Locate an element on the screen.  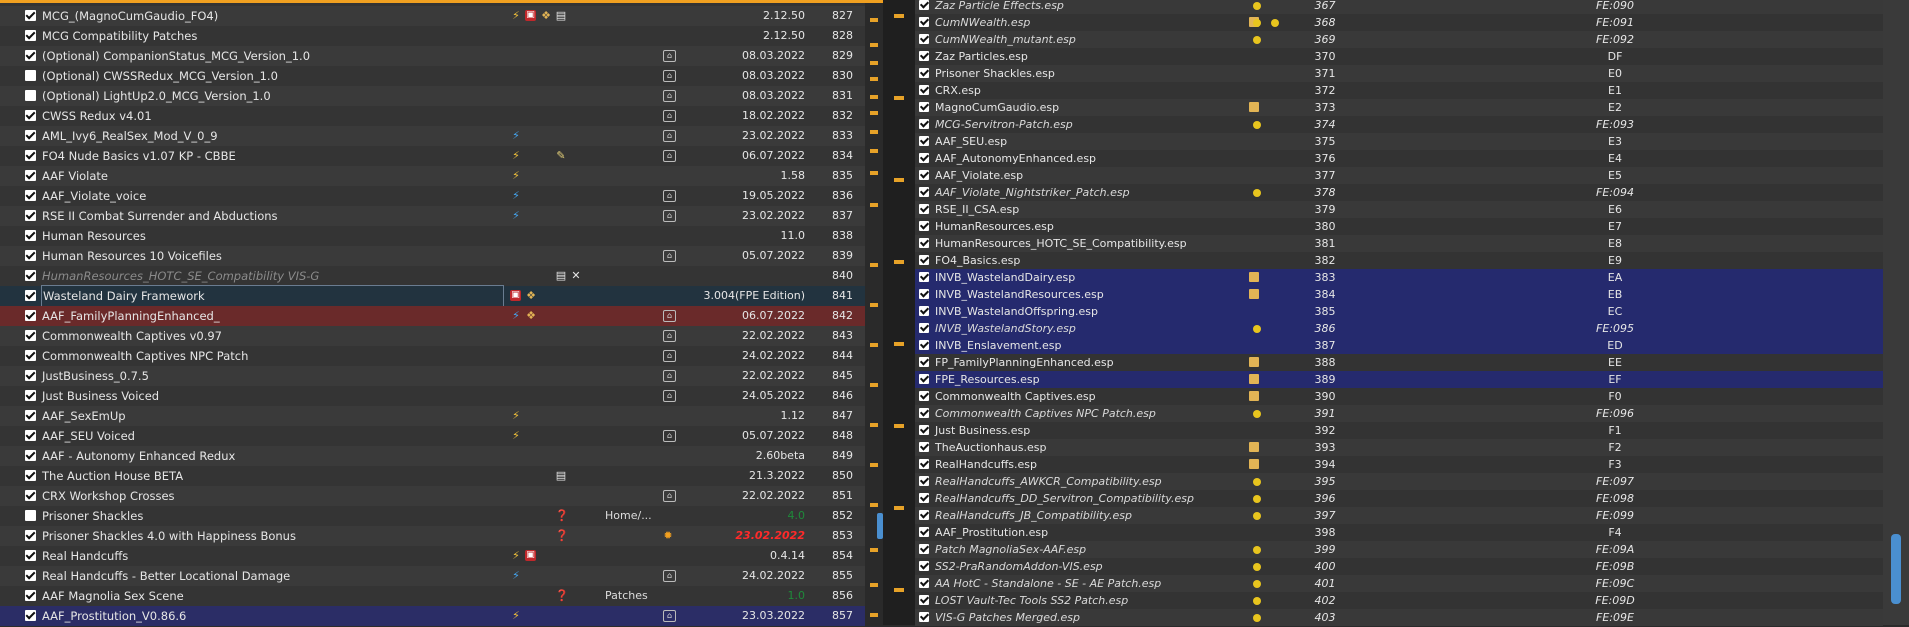
plugin-row: INVB_WastelandOffspring.esp 385 EC is located at coordinates (1399, 312).